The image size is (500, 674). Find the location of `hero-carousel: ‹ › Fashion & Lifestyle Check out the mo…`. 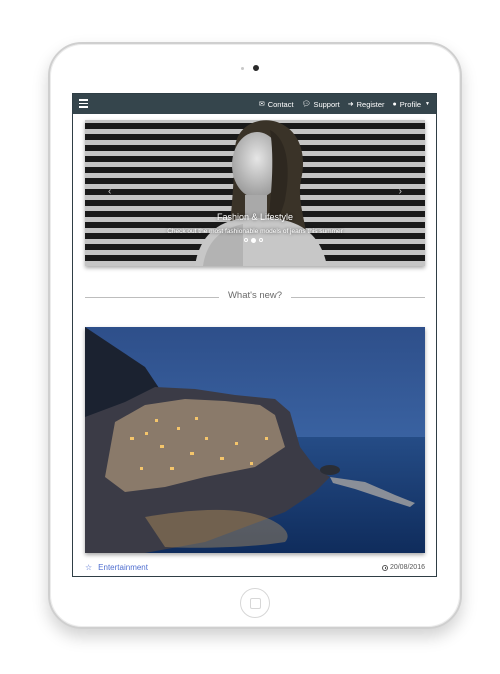

hero-carousel: ‹ › Fashion & Lifestyle Check out the mo… is located at coordinates (255, 193).